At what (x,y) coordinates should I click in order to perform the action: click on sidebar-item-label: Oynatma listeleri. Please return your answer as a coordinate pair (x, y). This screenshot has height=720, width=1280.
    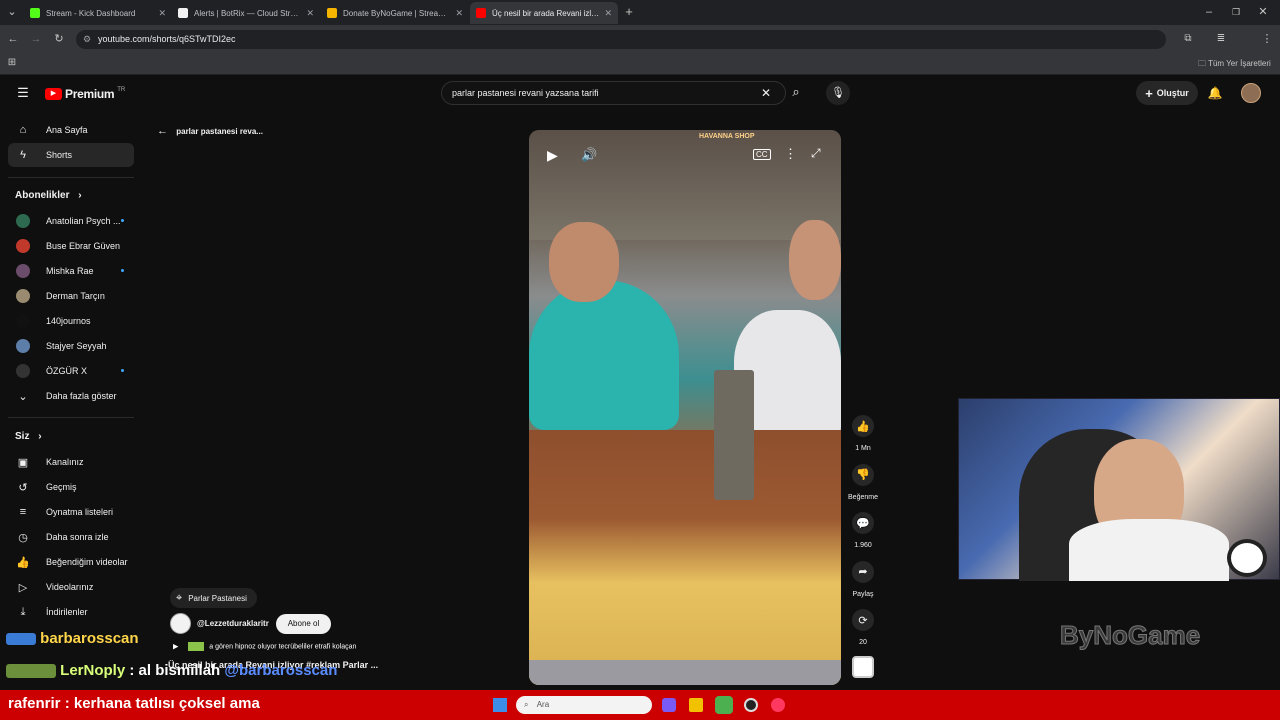
    Looking at the image, I should click on (80, 512).